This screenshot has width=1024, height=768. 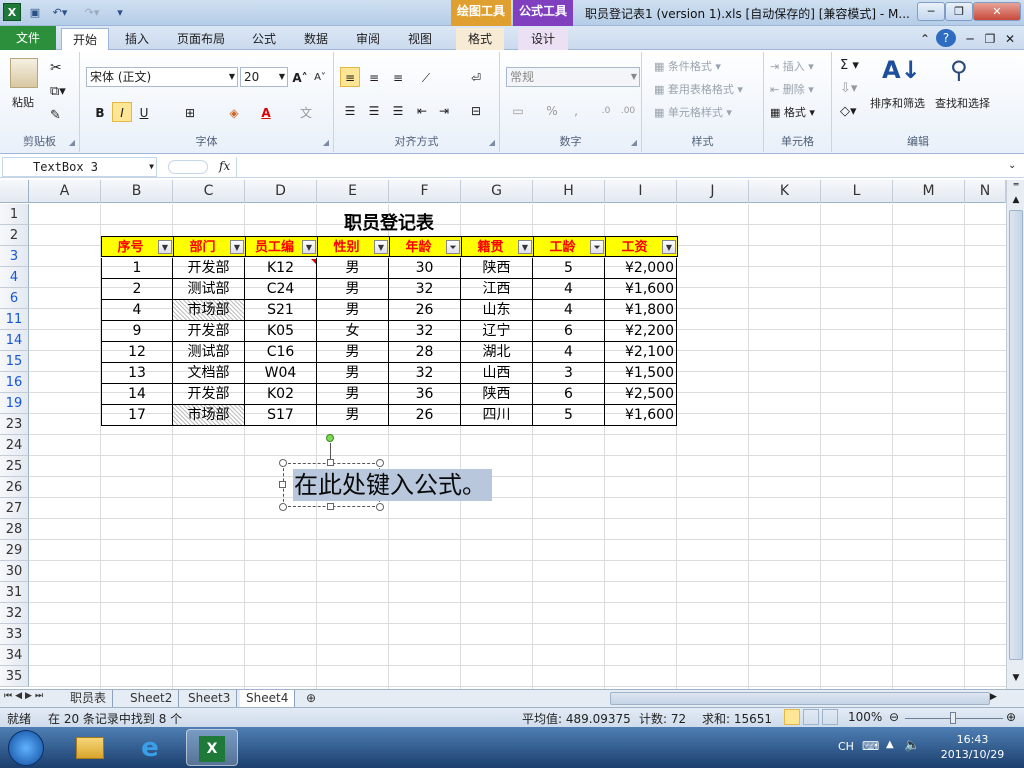 I want to click on alignment-launcher-icon: ◢, so click(x=492, y=142).